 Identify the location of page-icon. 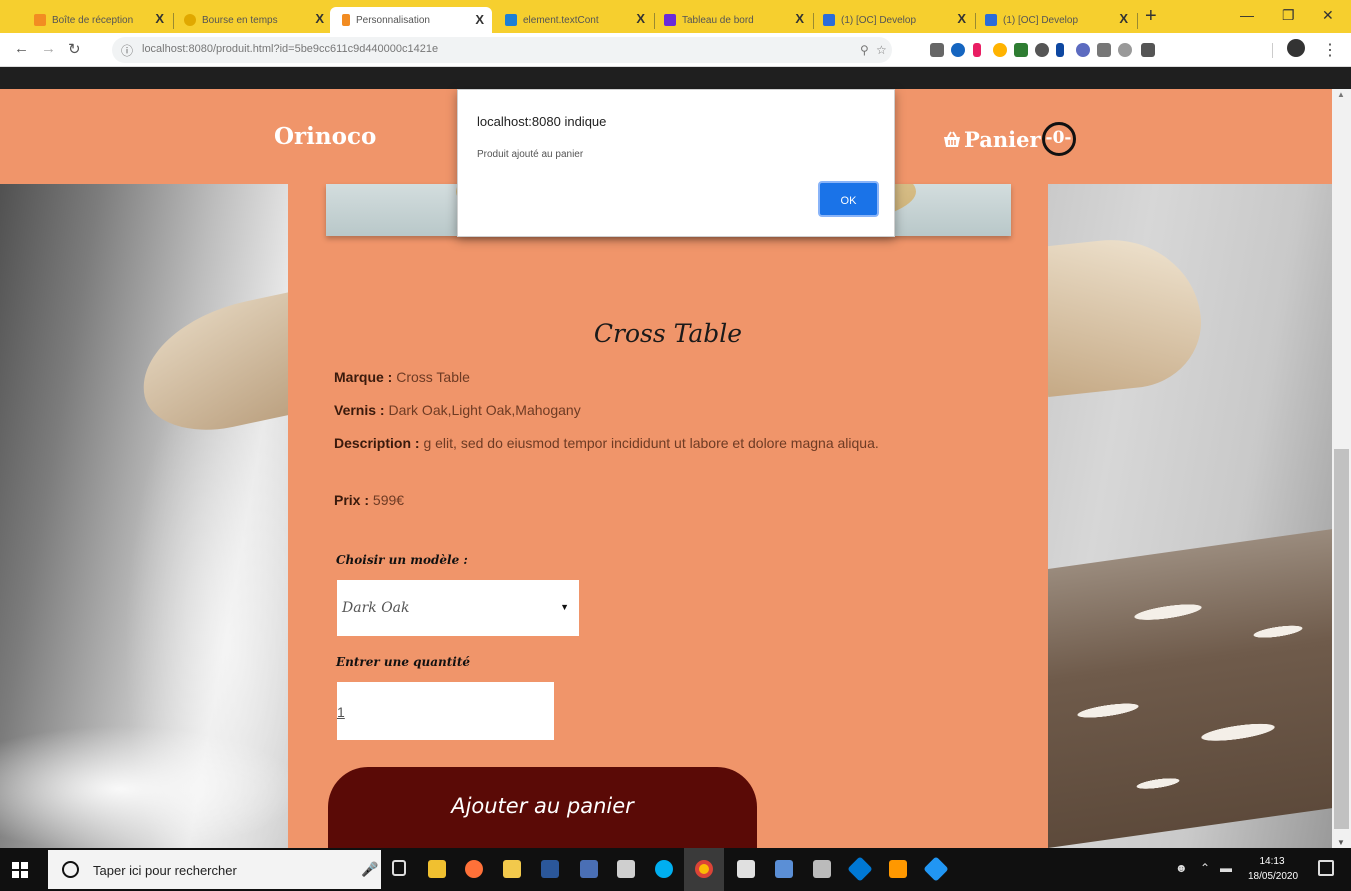
(346, 20).